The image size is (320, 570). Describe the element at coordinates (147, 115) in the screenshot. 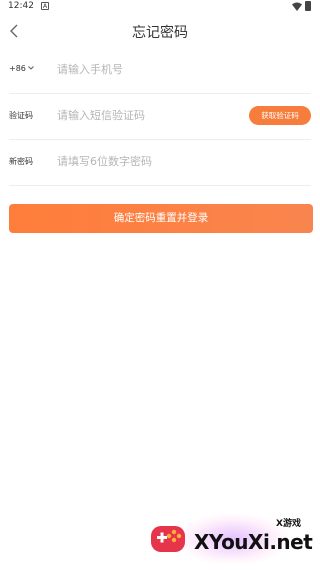

I see `sms-code-input` at that location.